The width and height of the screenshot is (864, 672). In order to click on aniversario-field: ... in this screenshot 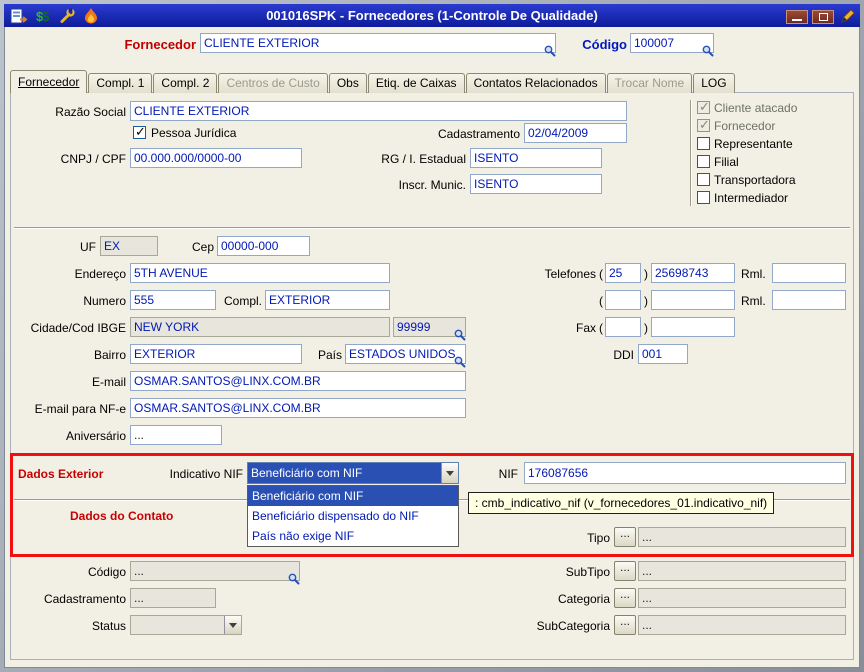, I will do `click(176, 435)`.